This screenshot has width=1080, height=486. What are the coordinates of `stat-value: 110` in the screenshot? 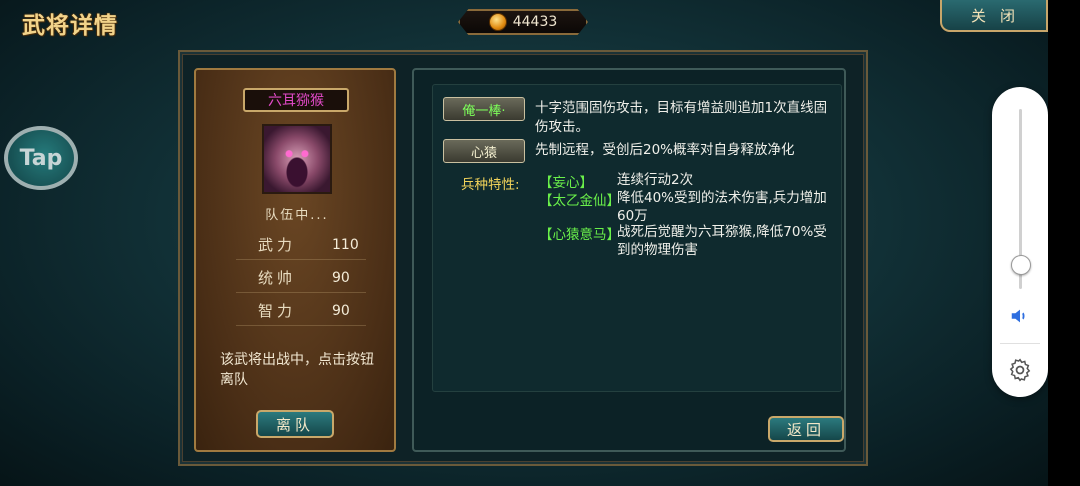 It's located at (345, 244).